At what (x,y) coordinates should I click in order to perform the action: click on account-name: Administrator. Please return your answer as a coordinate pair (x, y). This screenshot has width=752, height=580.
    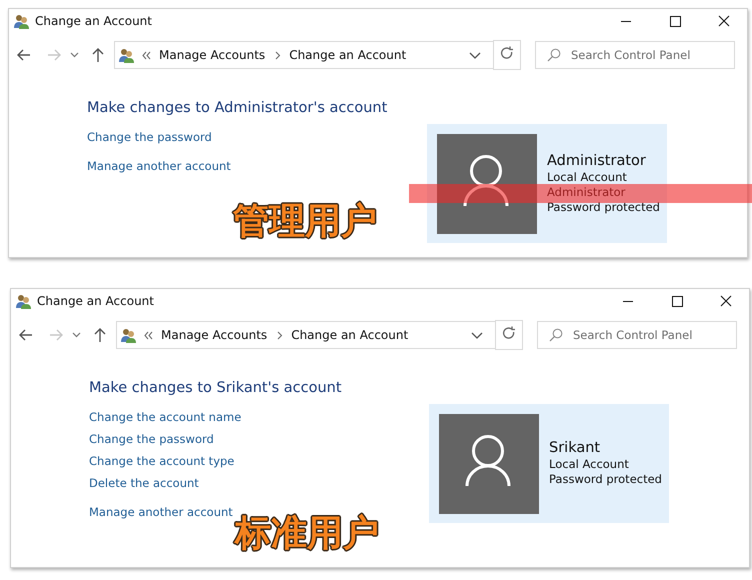
    Looking at the image, I should click on (597, 160).